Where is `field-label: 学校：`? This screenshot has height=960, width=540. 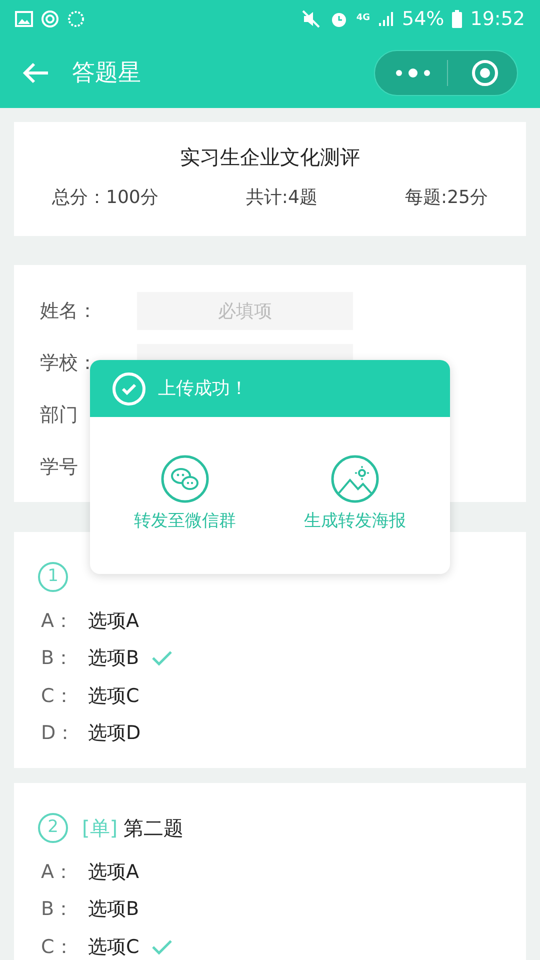
field-label: 学校： is located at coordinates (69, 363).